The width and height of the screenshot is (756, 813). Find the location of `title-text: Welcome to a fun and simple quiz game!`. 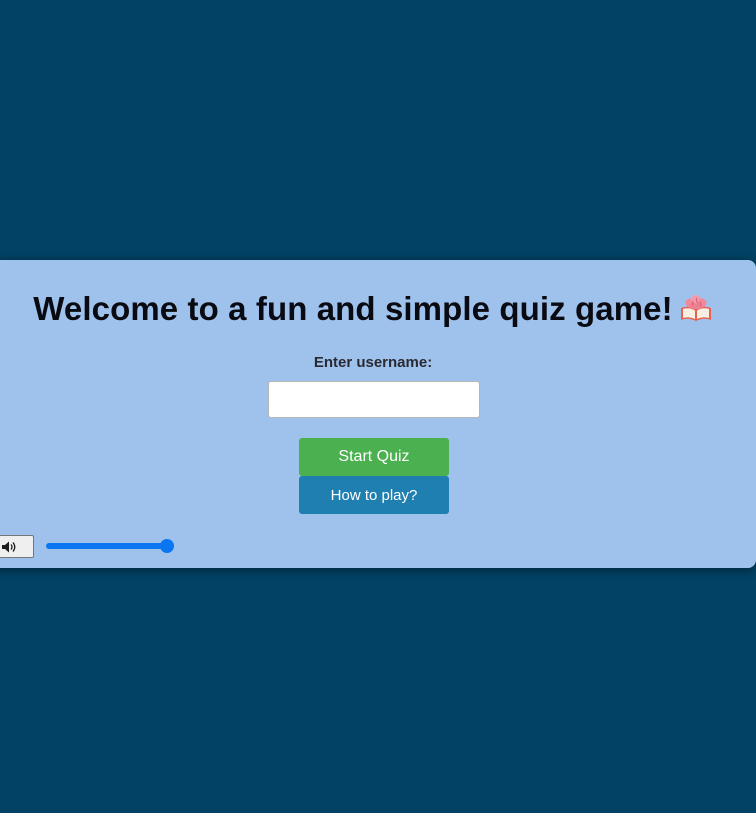

title-text: Welcome to a fun and simple quiz game! is located at coordinates (353, 308).